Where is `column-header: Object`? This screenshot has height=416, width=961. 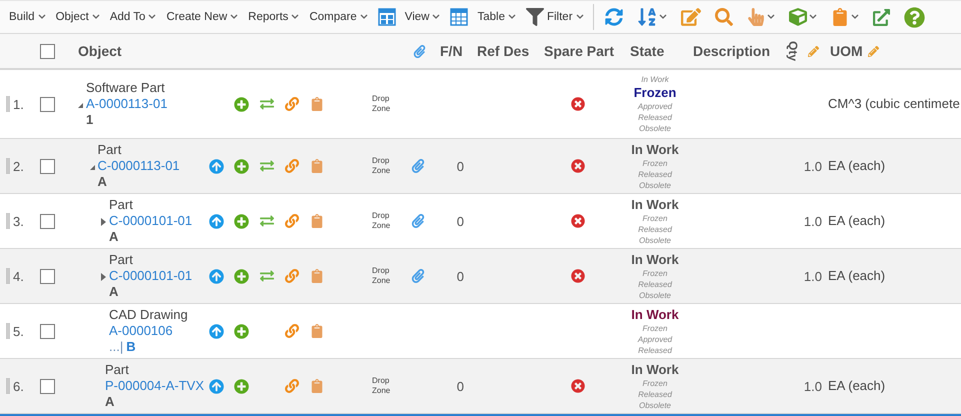 column-header: Object is located at coordinates (100, 51).